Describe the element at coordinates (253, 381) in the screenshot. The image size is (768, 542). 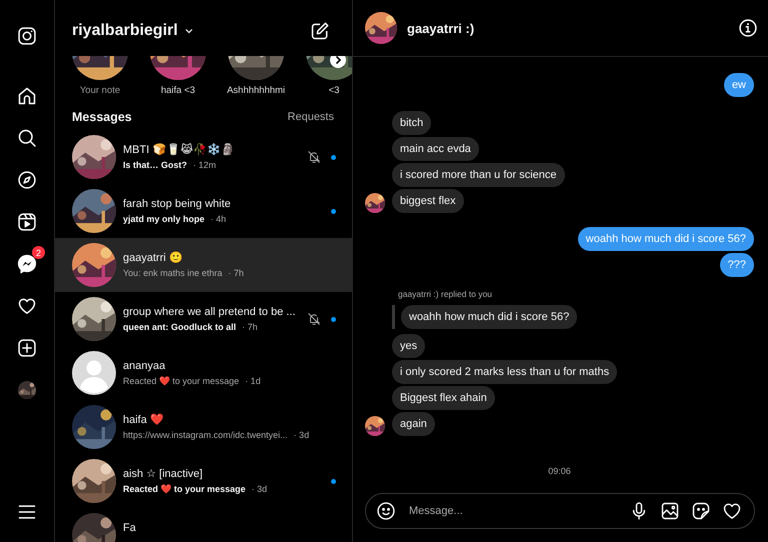
I see `message-time: · 1d` at that location.